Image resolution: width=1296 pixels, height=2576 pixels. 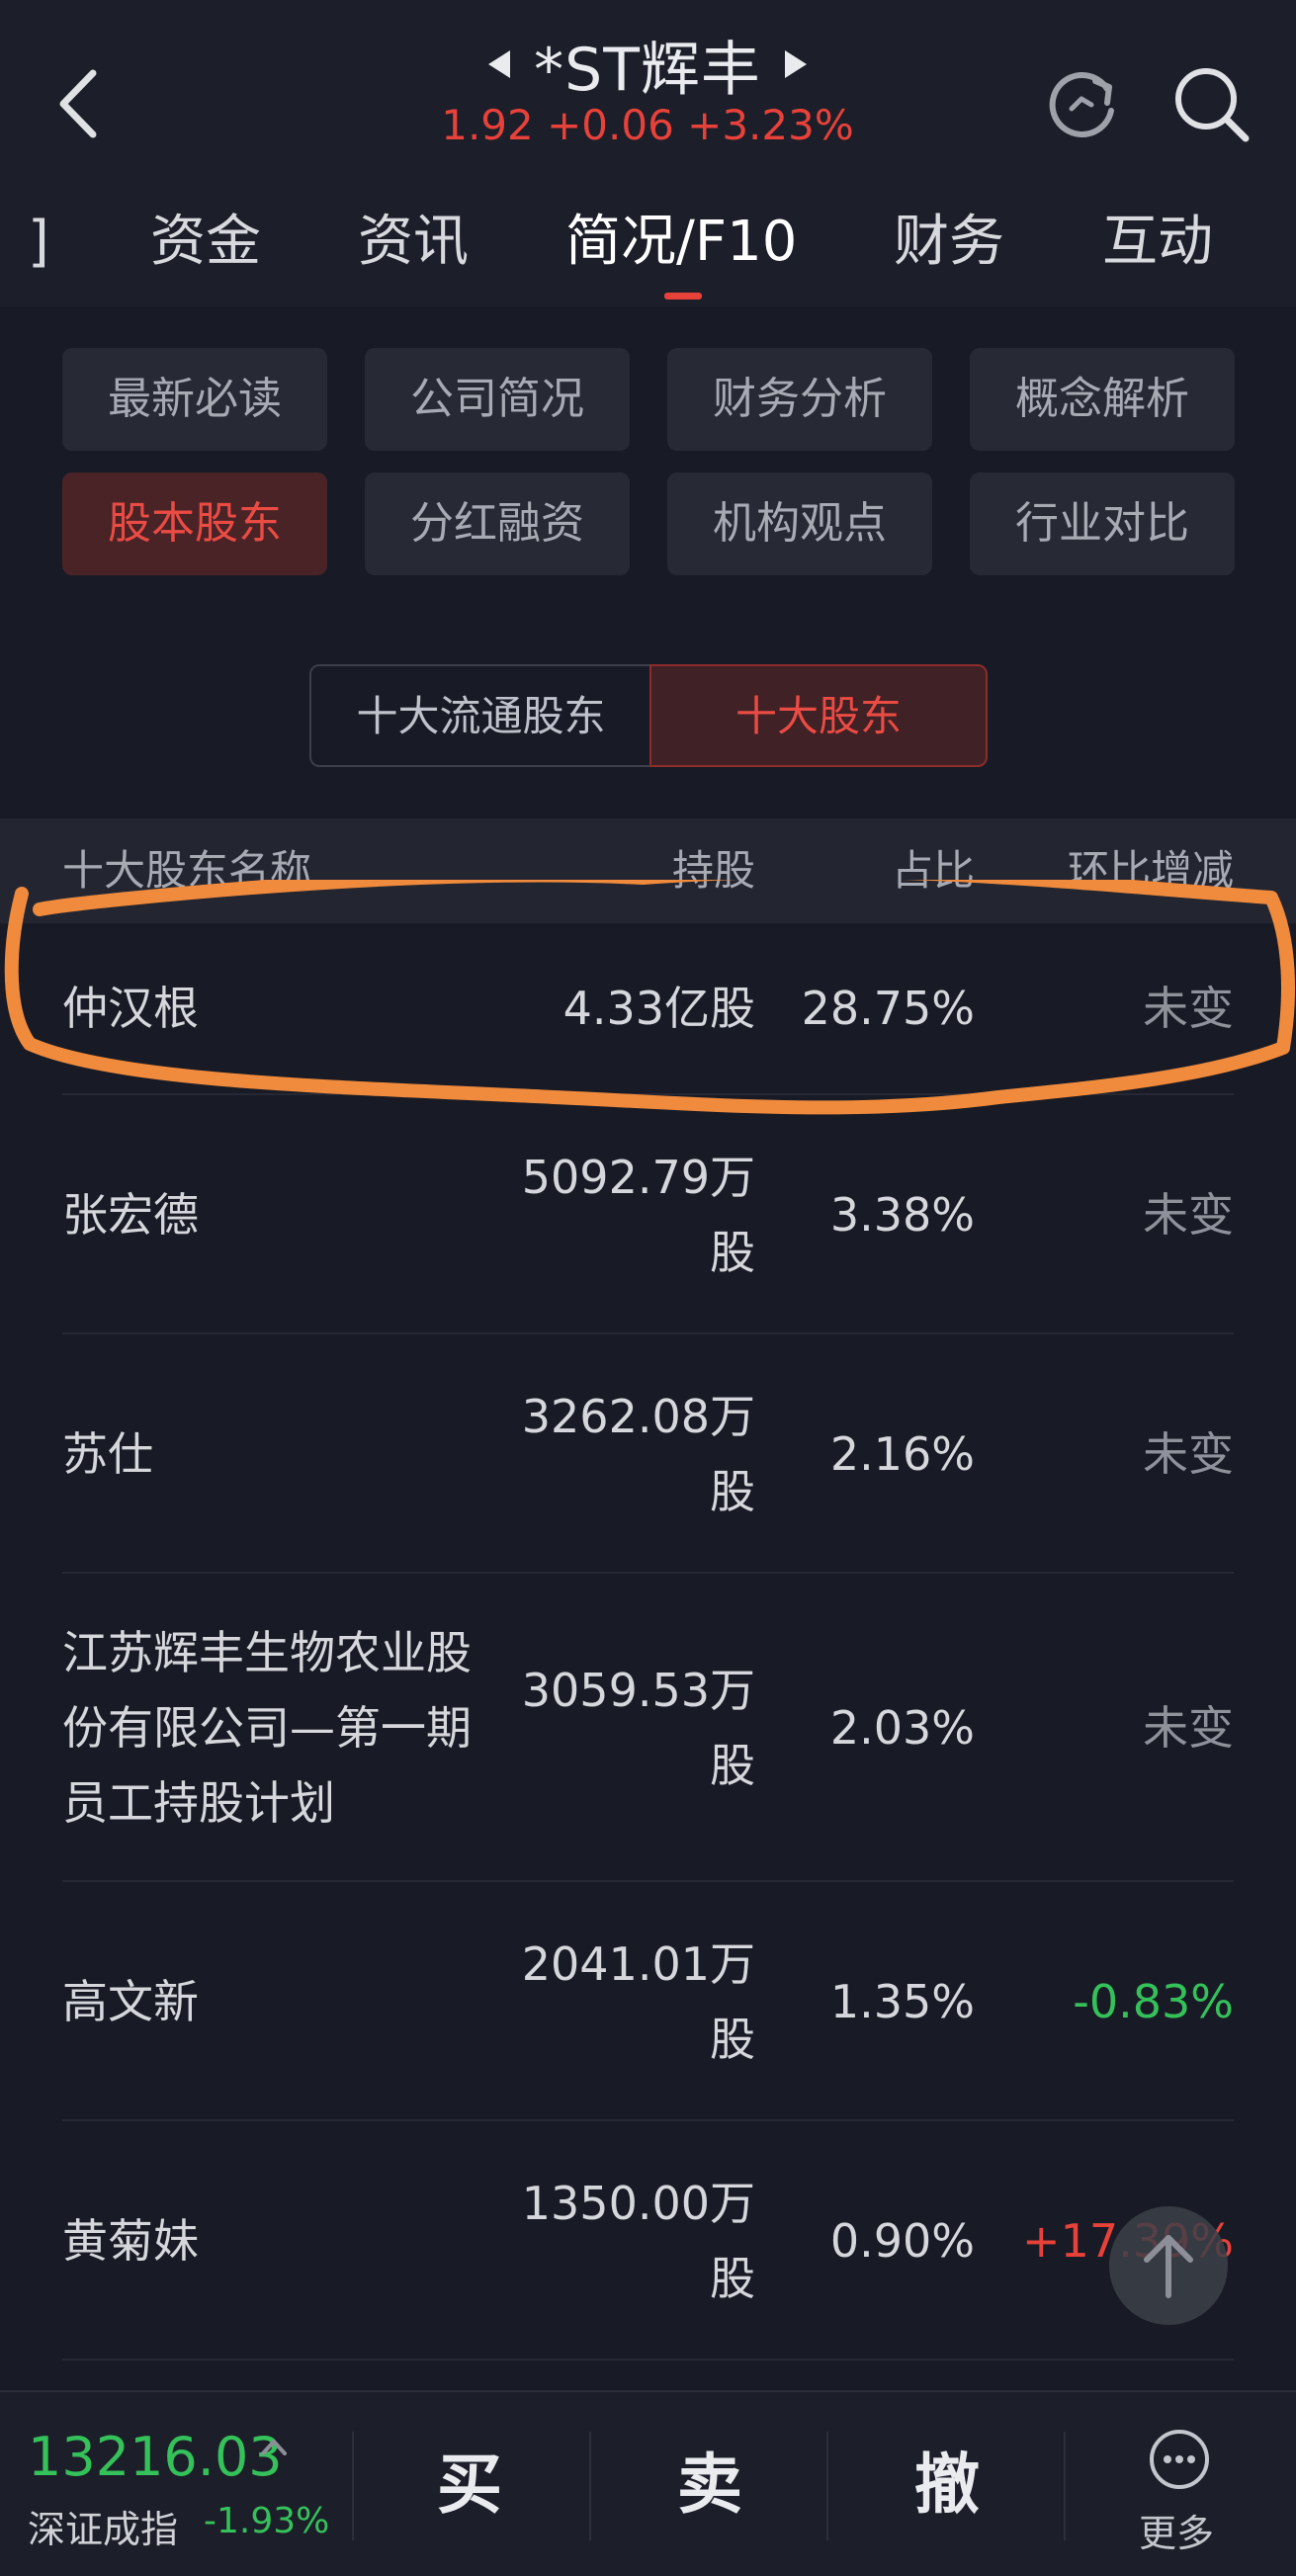 I want to click on index-change: -1.93%, so click(x=267, y=2521).